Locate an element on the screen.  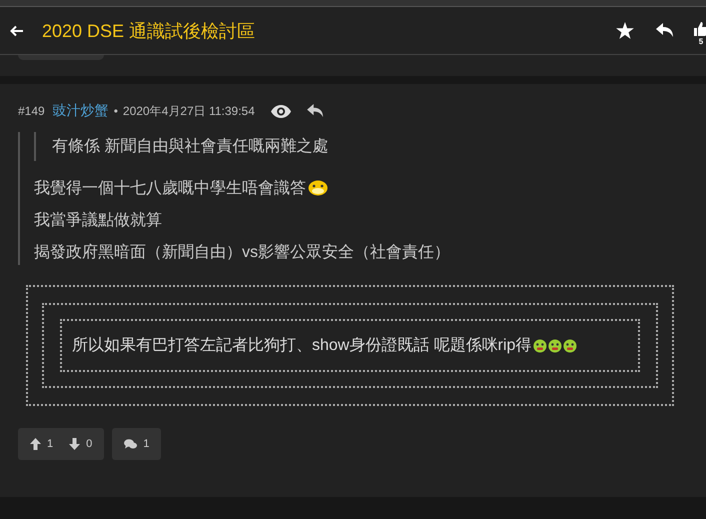
author-link: 豉汁炒蟹 is located at coordinates (80, 111).